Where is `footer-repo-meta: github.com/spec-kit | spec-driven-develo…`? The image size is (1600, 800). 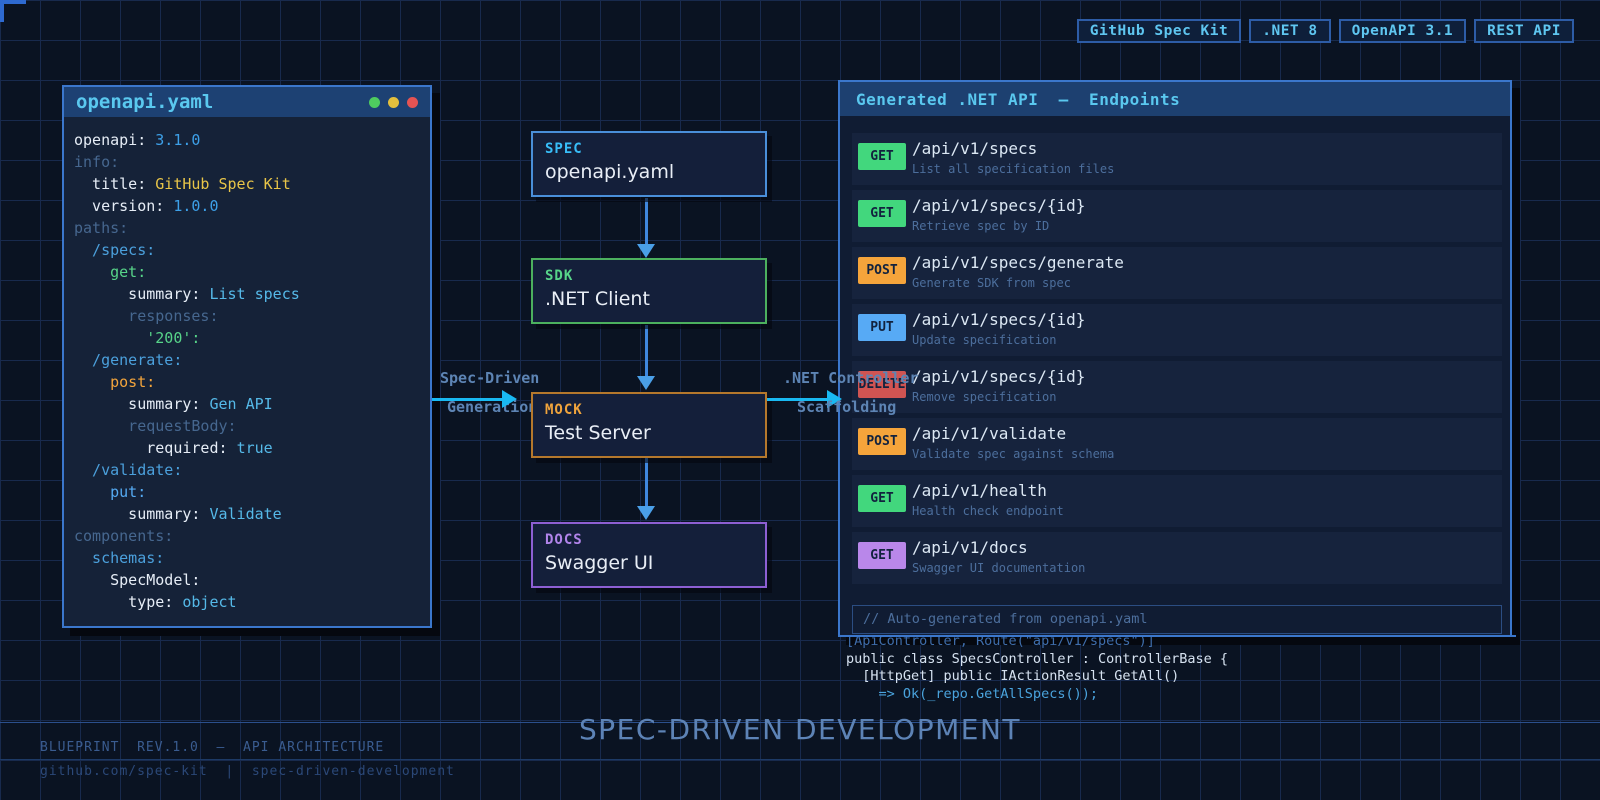 footer-repo-meta: github.com/spec-kit | spec-driven-develo… is located at coordinates (247, 771).